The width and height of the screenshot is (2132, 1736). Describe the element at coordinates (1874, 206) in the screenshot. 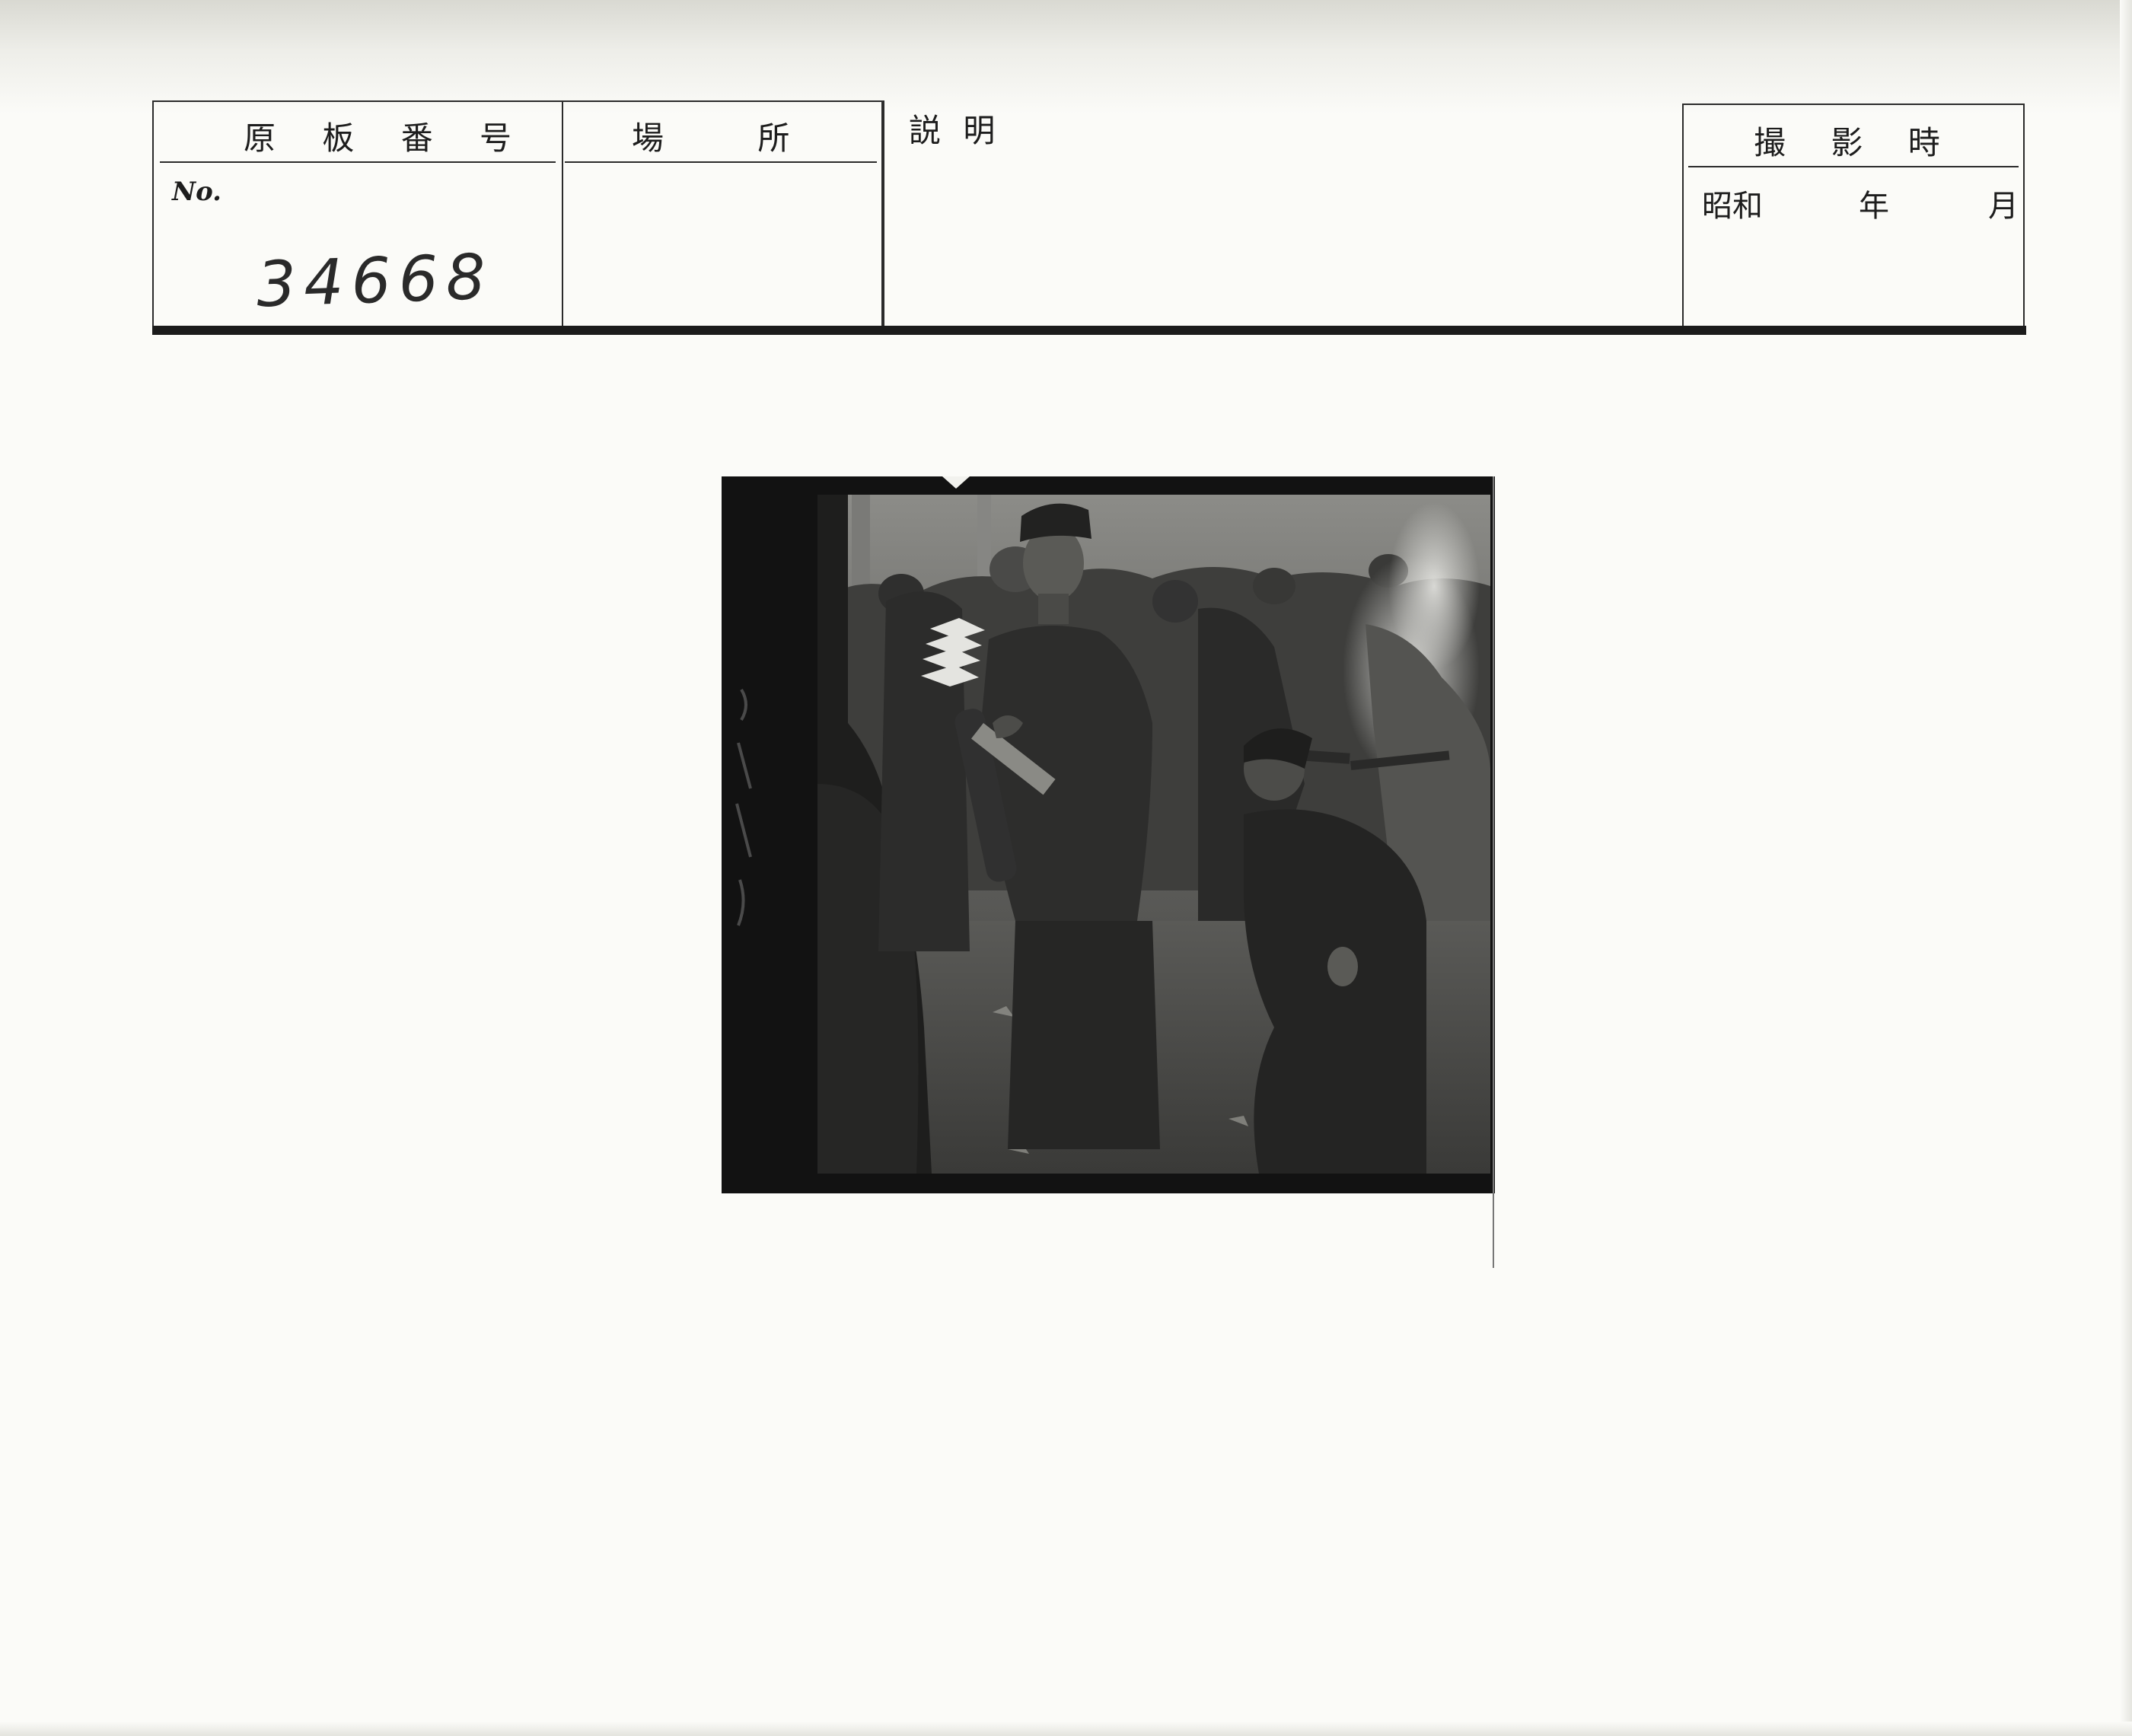

I see `date-year-label: 年` at that location.